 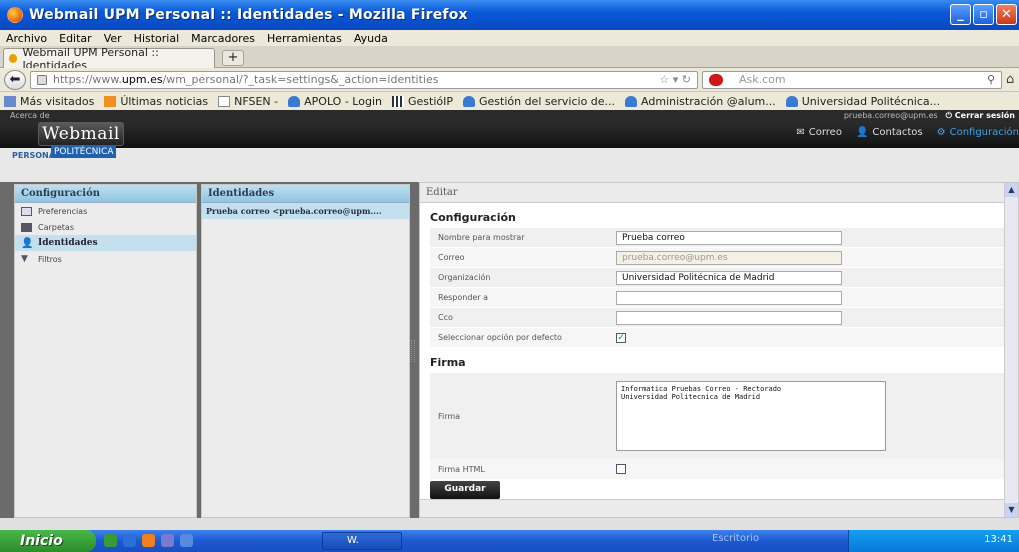 I want to click on about-link: Acerca de, so click(x=30, y=116).